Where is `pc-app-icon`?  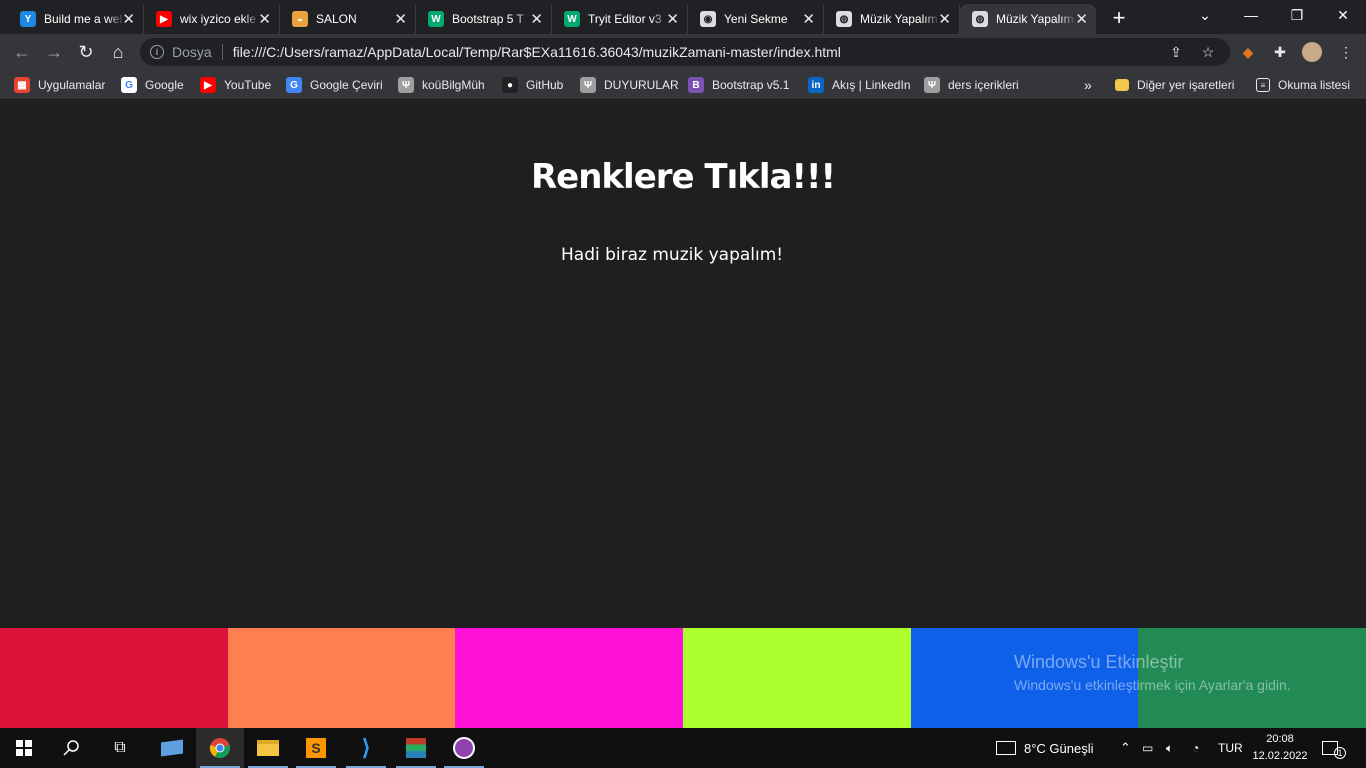
pc-app-icon is located at coordinates (172, 748).